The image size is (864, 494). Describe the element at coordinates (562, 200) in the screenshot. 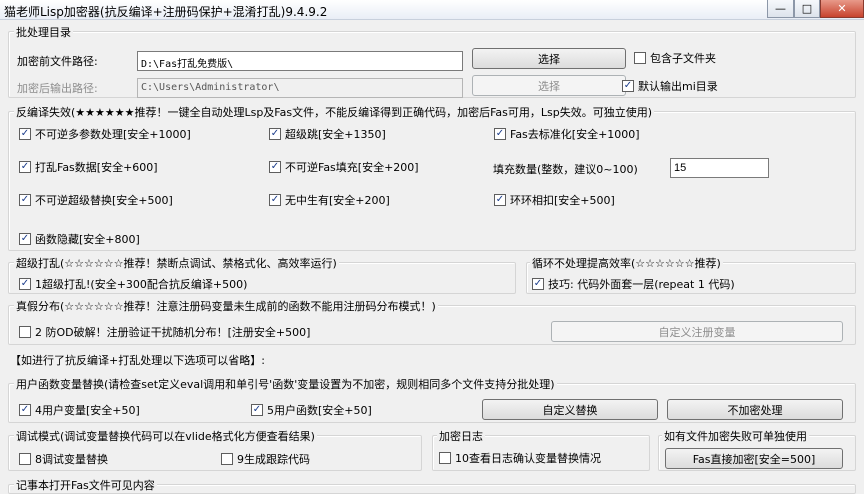

I see `checkbox-label: 环环相扣[安全+500]` at that location.